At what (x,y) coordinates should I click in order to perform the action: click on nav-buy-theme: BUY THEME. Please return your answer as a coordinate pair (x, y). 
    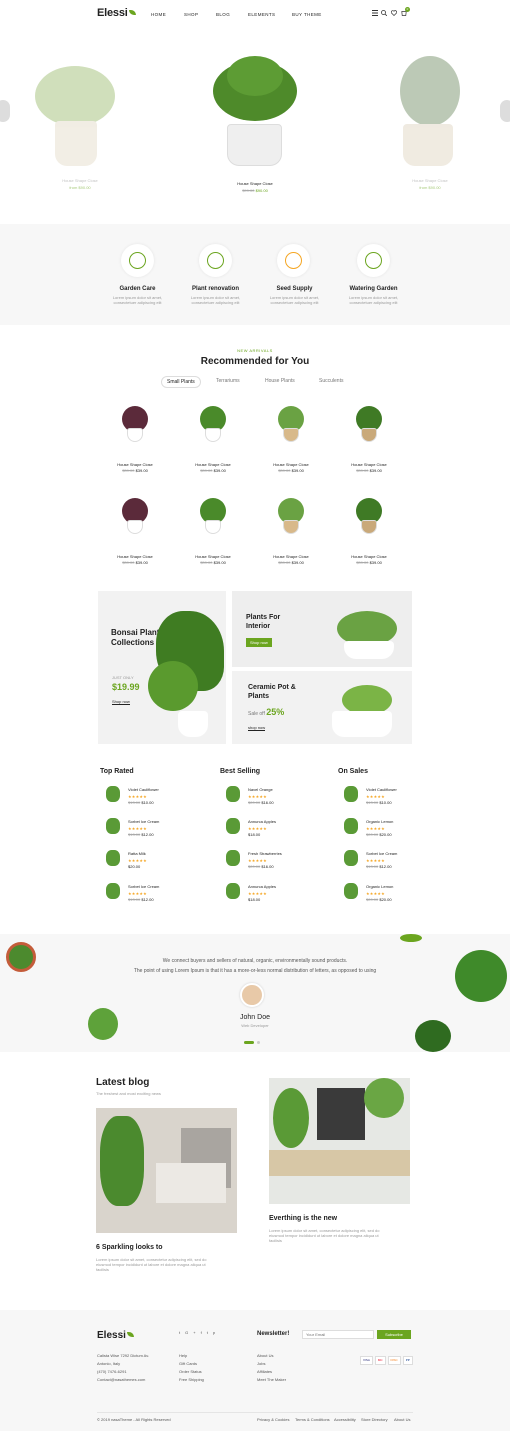
    Looking at the image, I should click on (307, 14).